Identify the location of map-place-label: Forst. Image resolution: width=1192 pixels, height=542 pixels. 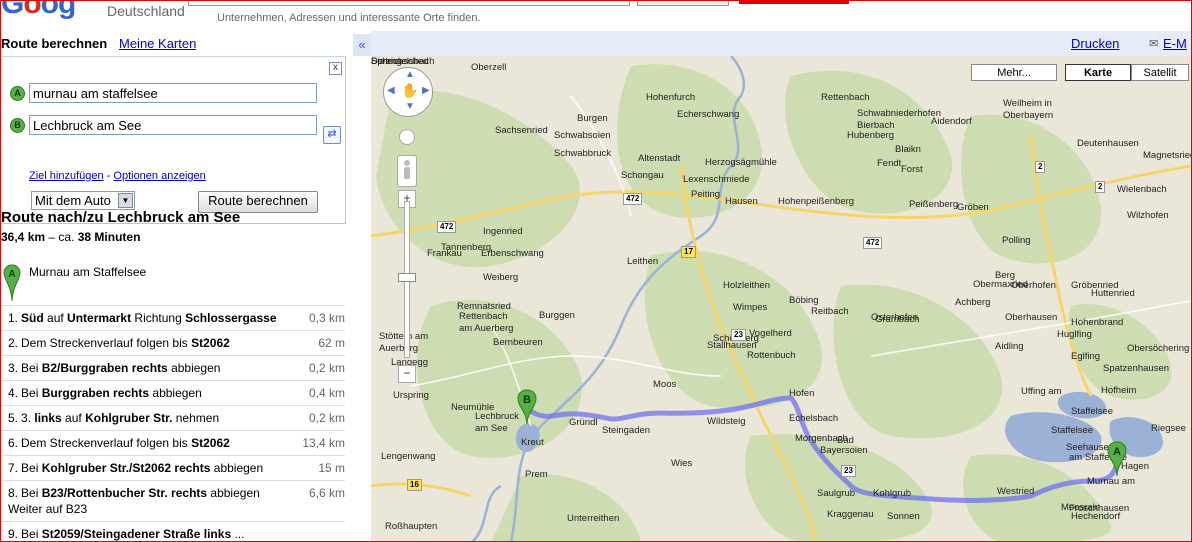
(912, 169).